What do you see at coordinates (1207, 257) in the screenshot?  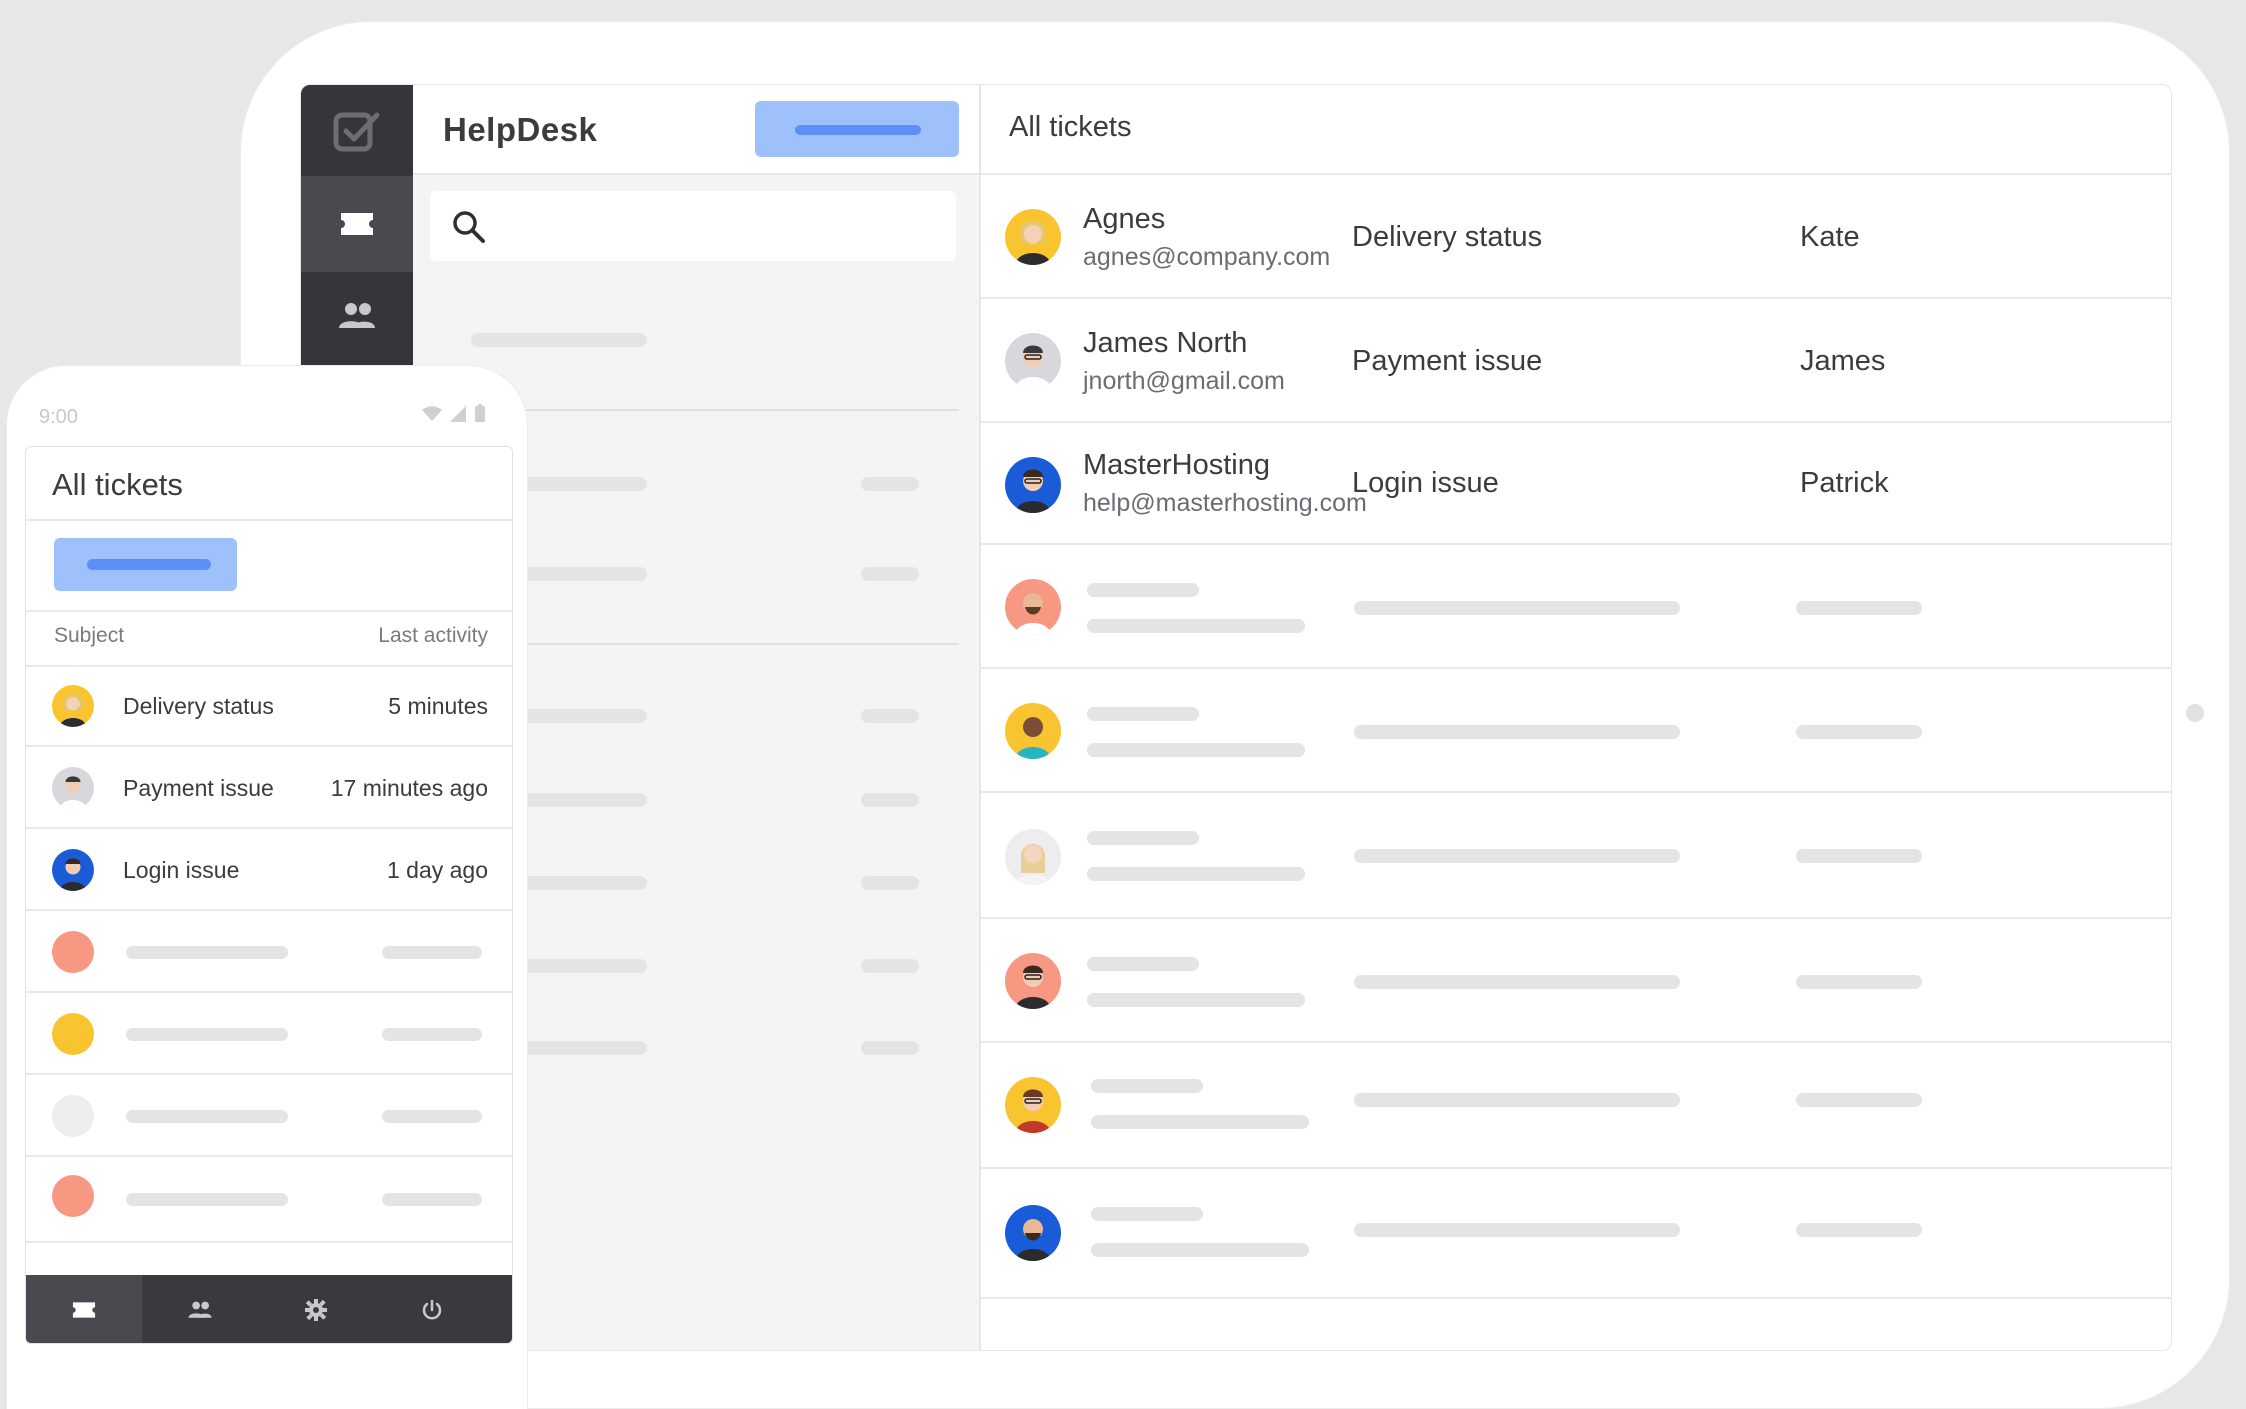 I see `customer-email: agnes@company.com` at bounding box center [1207, 257].